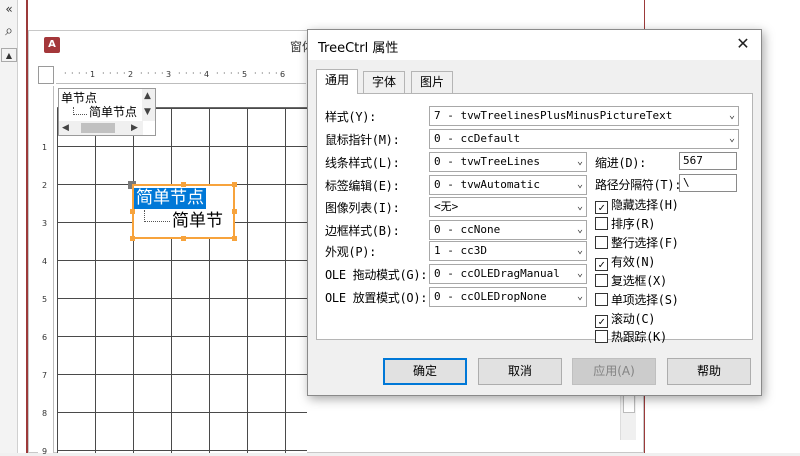 The image size is (800, 456). What do you see at coordinates (147, 112) in the screenshot?
I see `scroll-down-icon: ▼` at bounding box center [147, 112].